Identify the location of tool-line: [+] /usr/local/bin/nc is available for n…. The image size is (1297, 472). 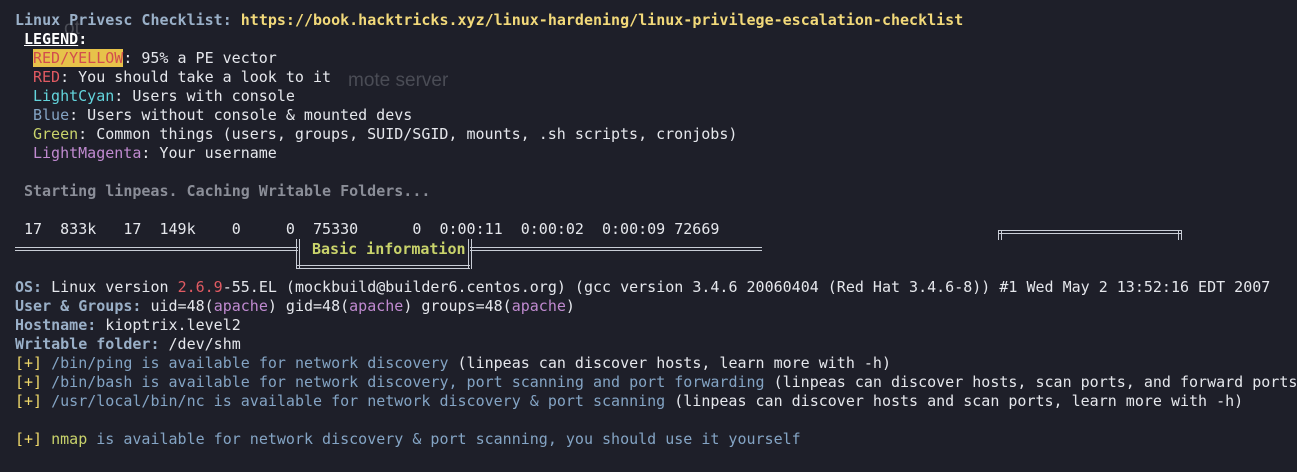
(629, 401).